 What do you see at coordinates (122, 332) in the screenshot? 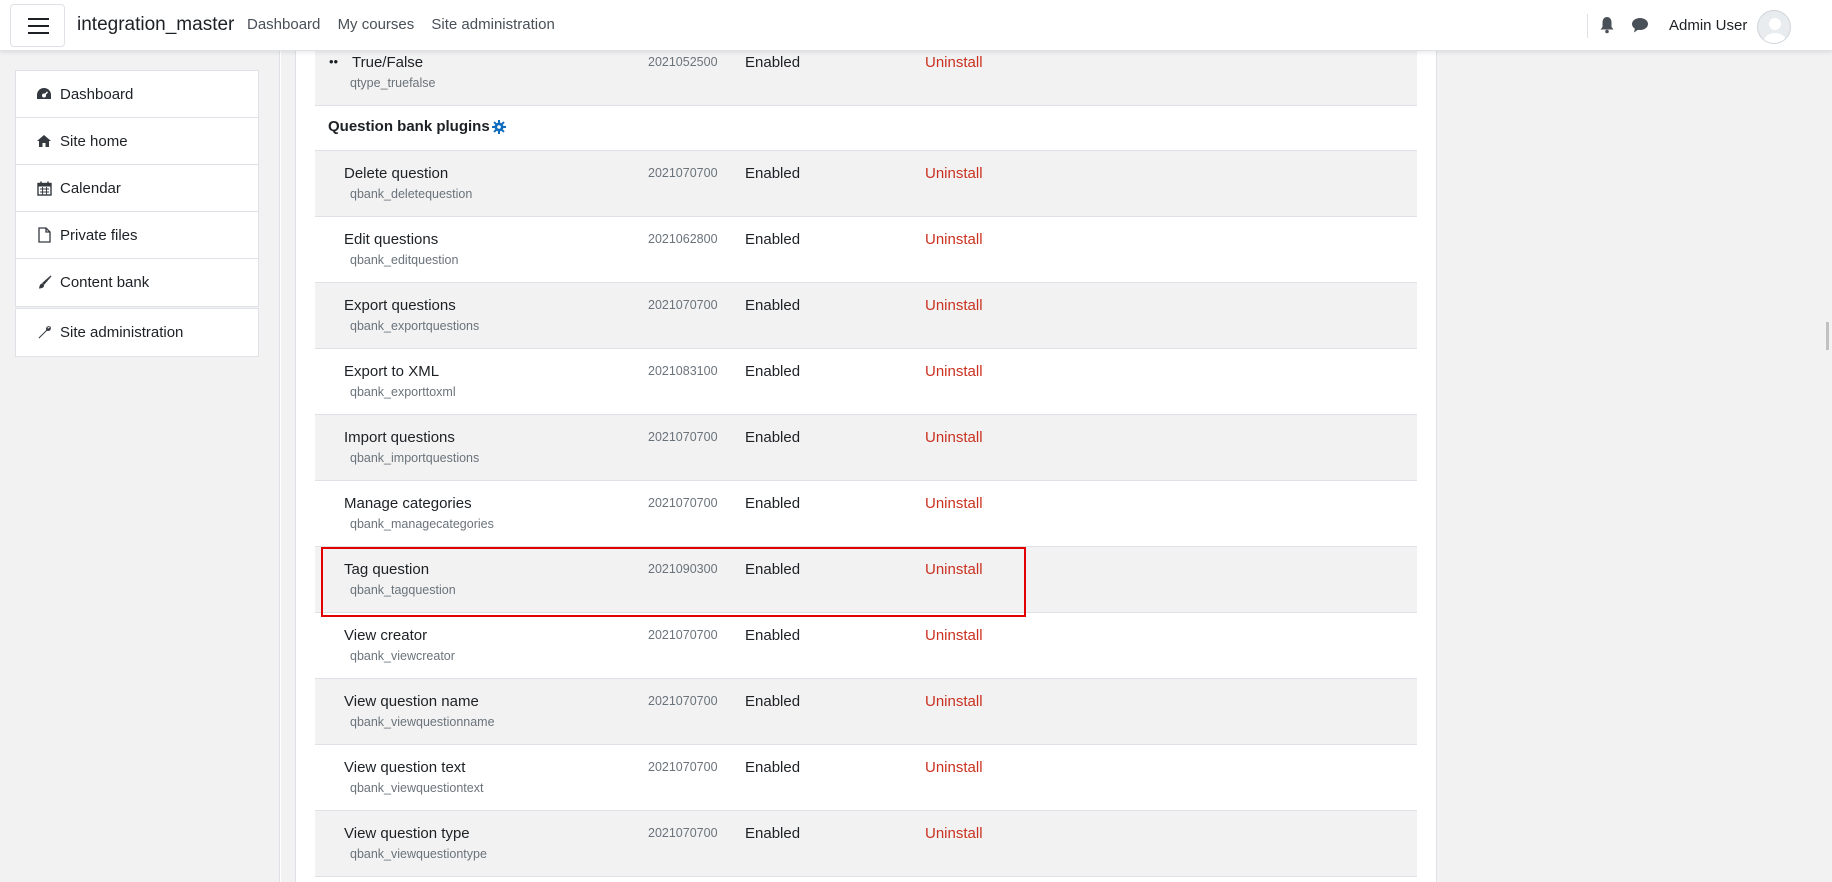
I see `sidebar-item-label: Site administration` at bounding box center [122, 332].